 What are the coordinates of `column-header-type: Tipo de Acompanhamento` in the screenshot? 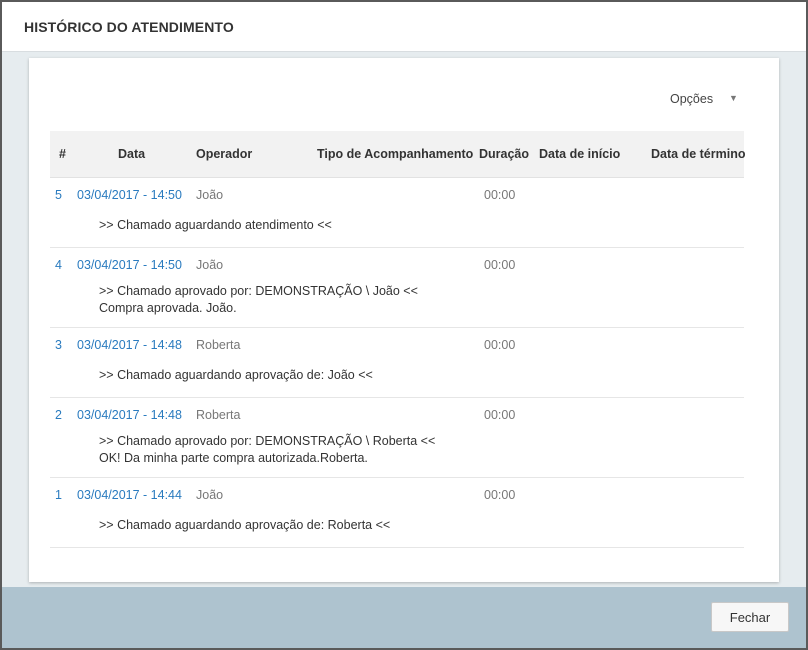 It's located at (395, 154).